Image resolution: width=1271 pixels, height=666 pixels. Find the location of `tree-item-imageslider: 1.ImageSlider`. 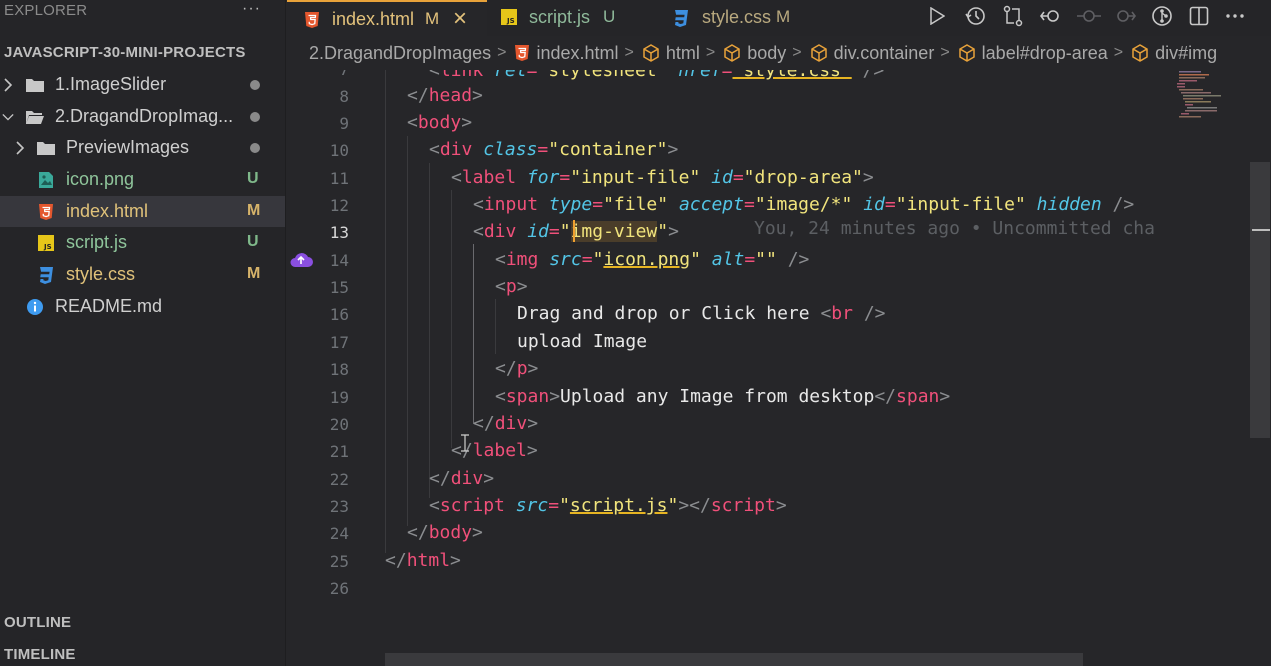

tree-item-imageslider: 1.ImageSlider is located at coordinates (142, 84).